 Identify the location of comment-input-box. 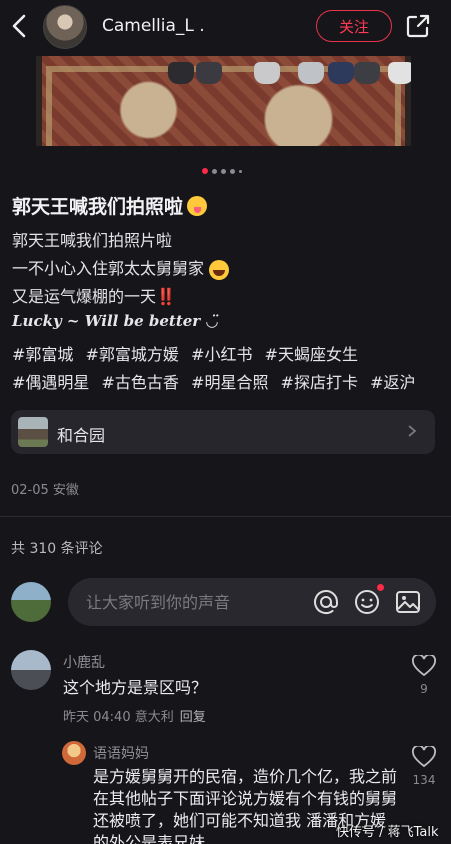
(252, 602).